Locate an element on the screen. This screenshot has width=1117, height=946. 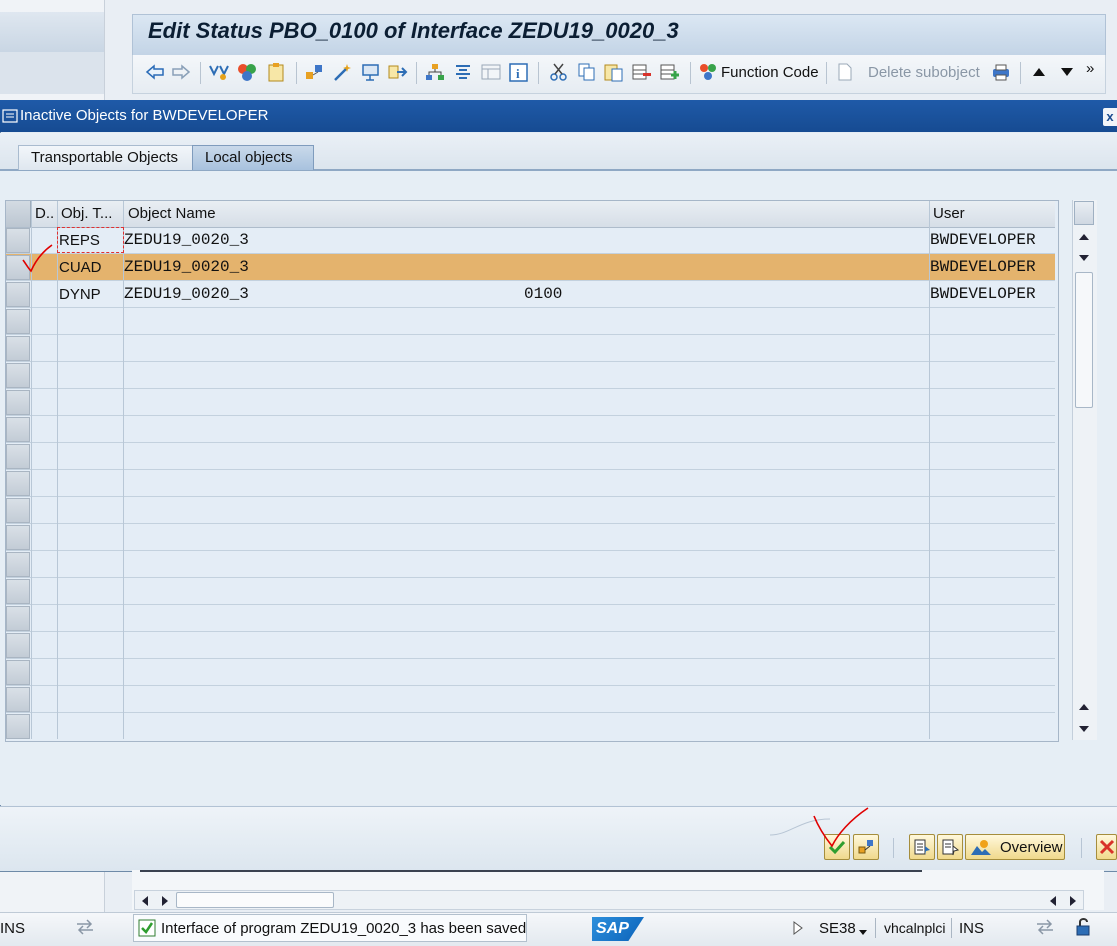
annotation-checkmark-icon is located at coordinates (841, 827).